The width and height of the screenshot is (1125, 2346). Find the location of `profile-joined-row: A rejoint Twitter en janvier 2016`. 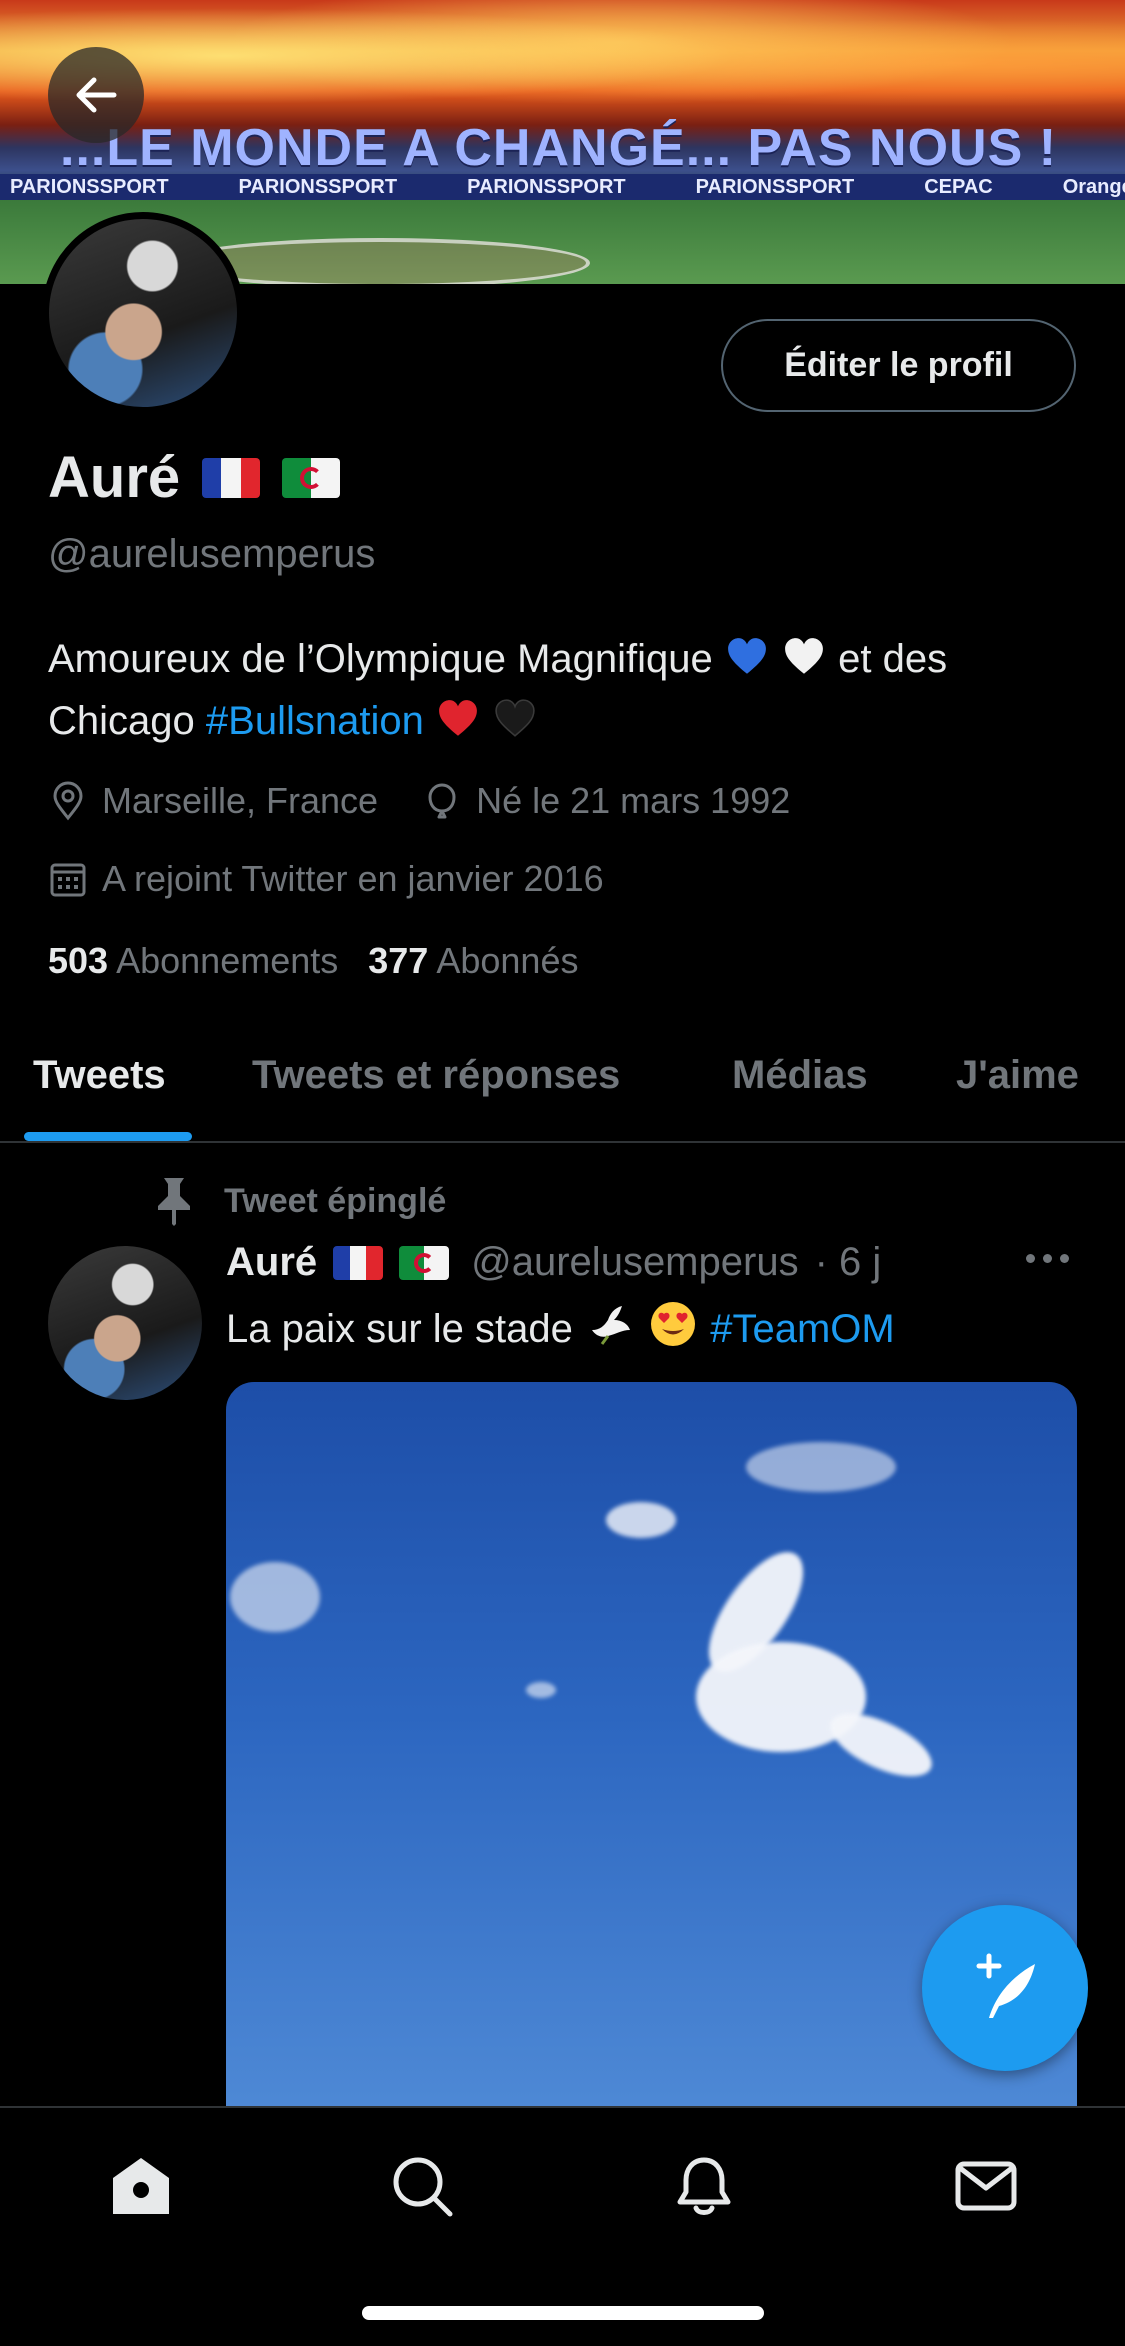

profile-joined-row: A rejoint Twitter en janvier 2016 is located at coordinates (326, 879).